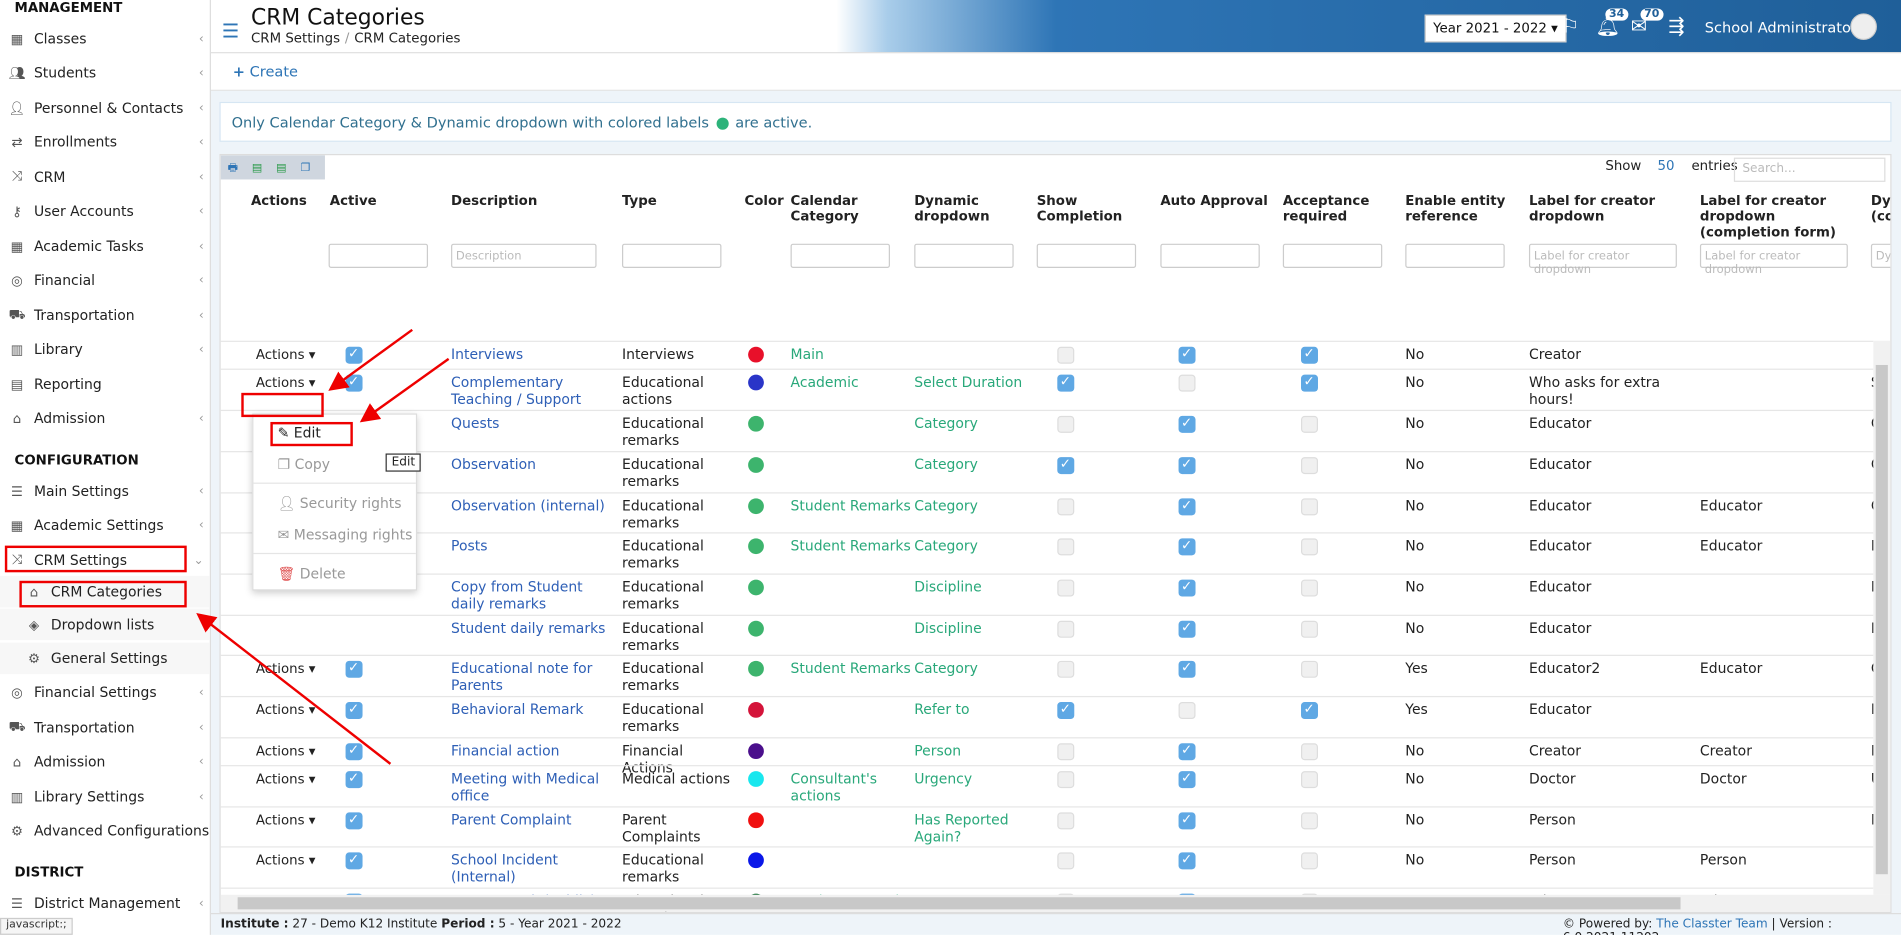  I want to click on copyright-icon: ©, so click(1569, 924).